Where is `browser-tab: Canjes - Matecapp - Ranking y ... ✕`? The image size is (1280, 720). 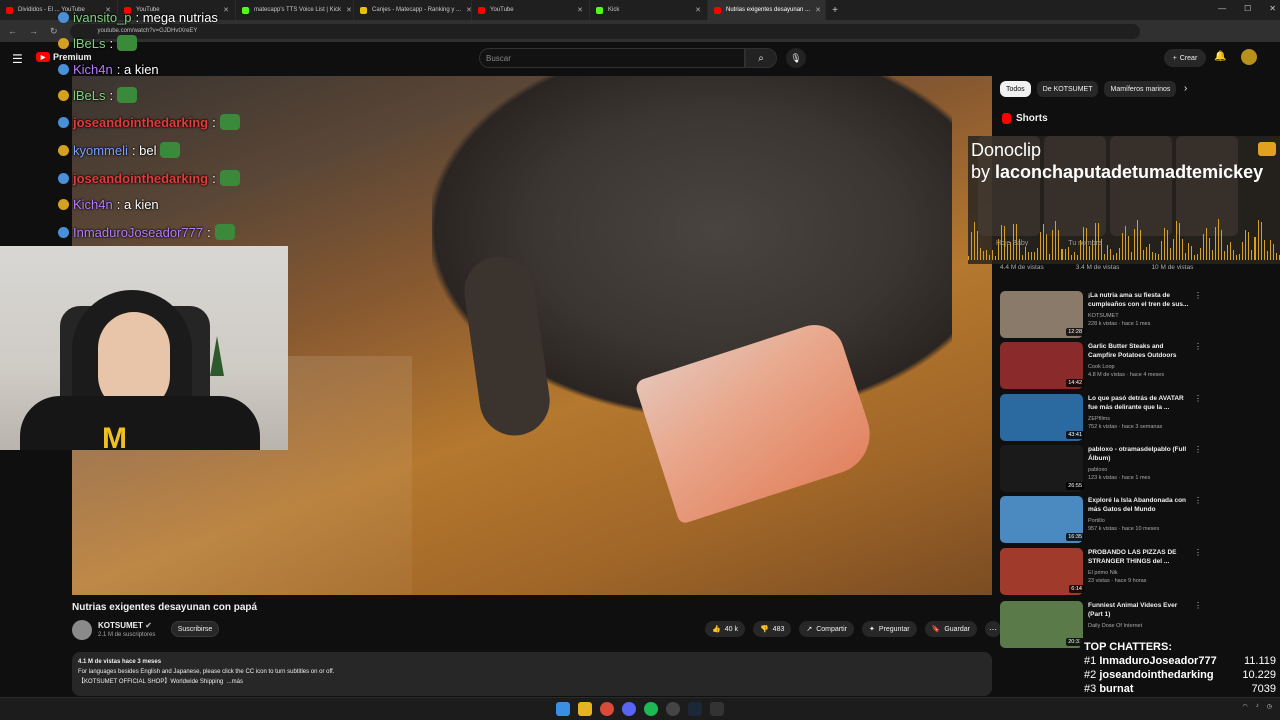 browser-tab: Canjes - Matecapp - Ranking y ... ✕ is located at coordinates (413, 10).